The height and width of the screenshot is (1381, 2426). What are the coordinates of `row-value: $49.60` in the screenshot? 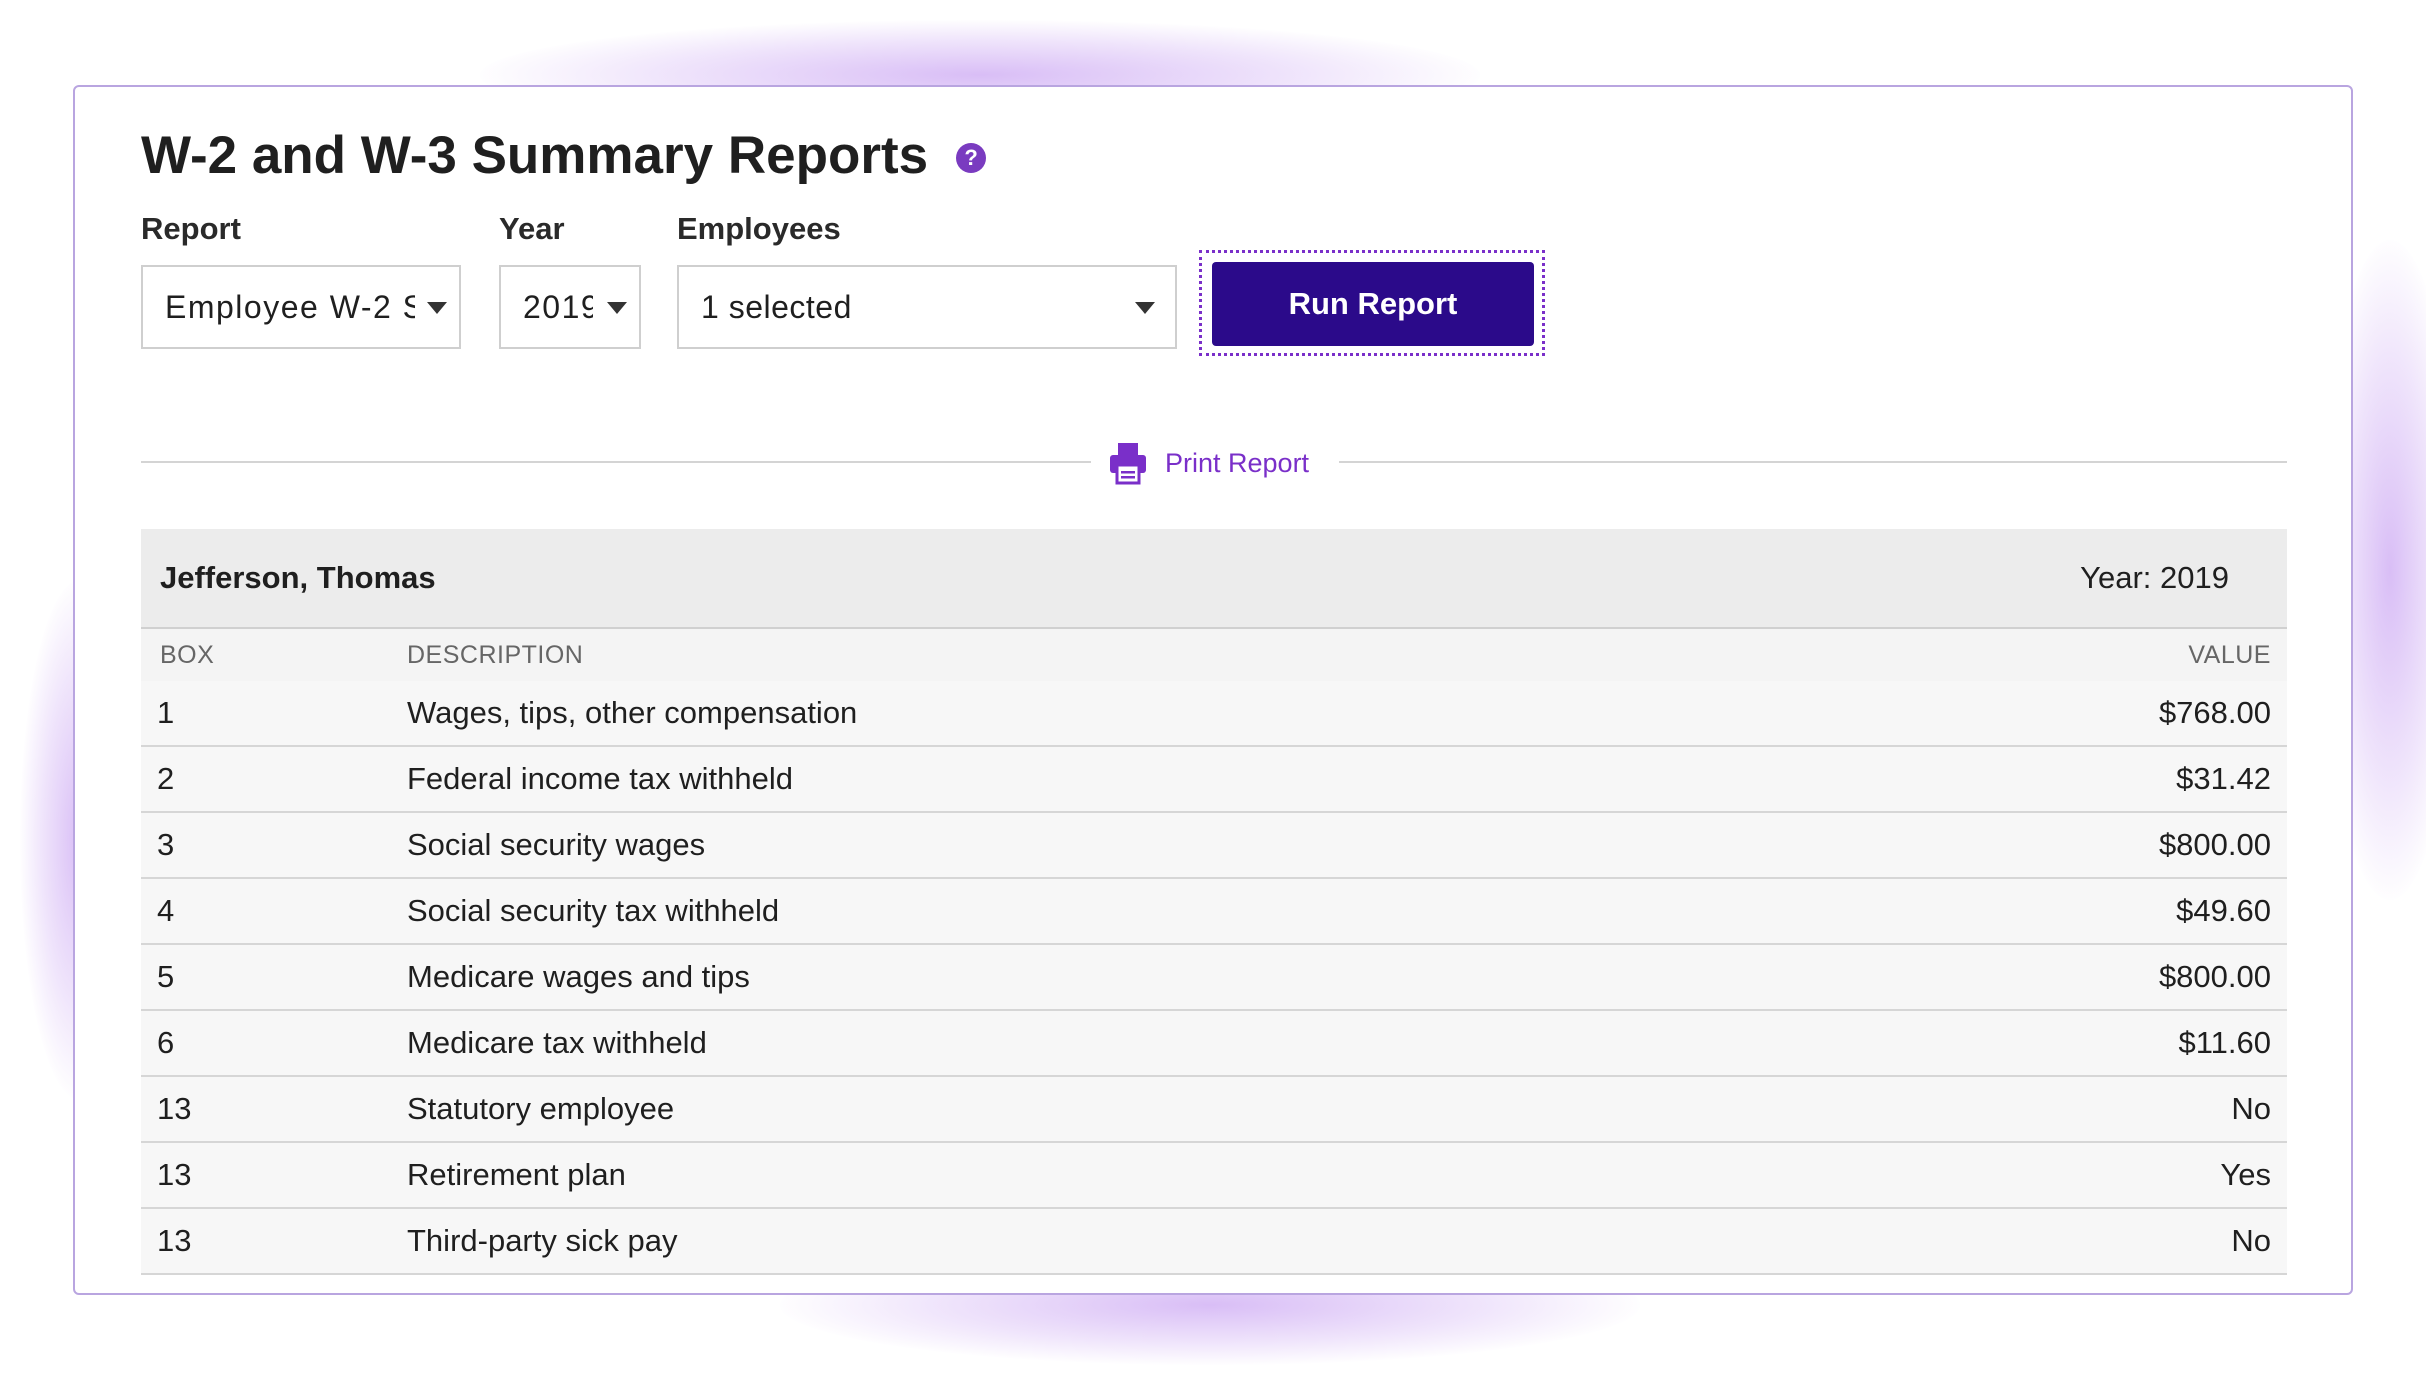 It's located at (2223, 910).